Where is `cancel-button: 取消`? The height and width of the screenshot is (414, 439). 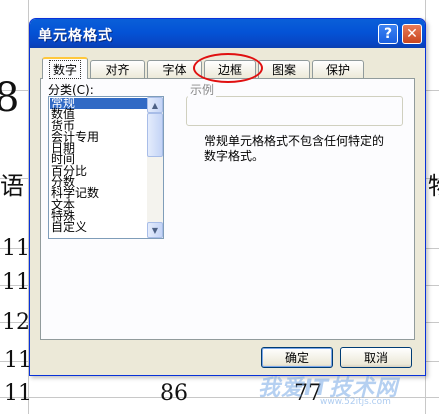 cancel-button: 取消 is located at coordinates (376, 357).